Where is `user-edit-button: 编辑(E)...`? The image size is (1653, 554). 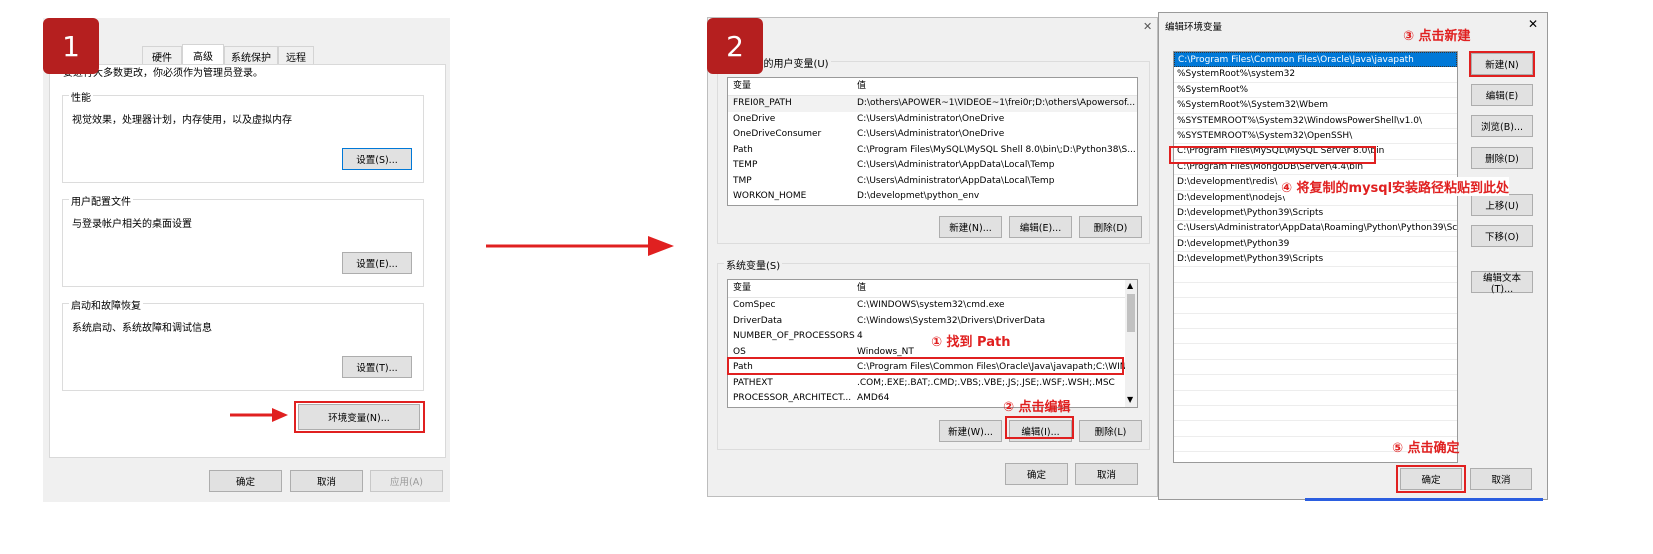 user-edit-button: 编辑(E)... is located at coordinates (1040, 227).